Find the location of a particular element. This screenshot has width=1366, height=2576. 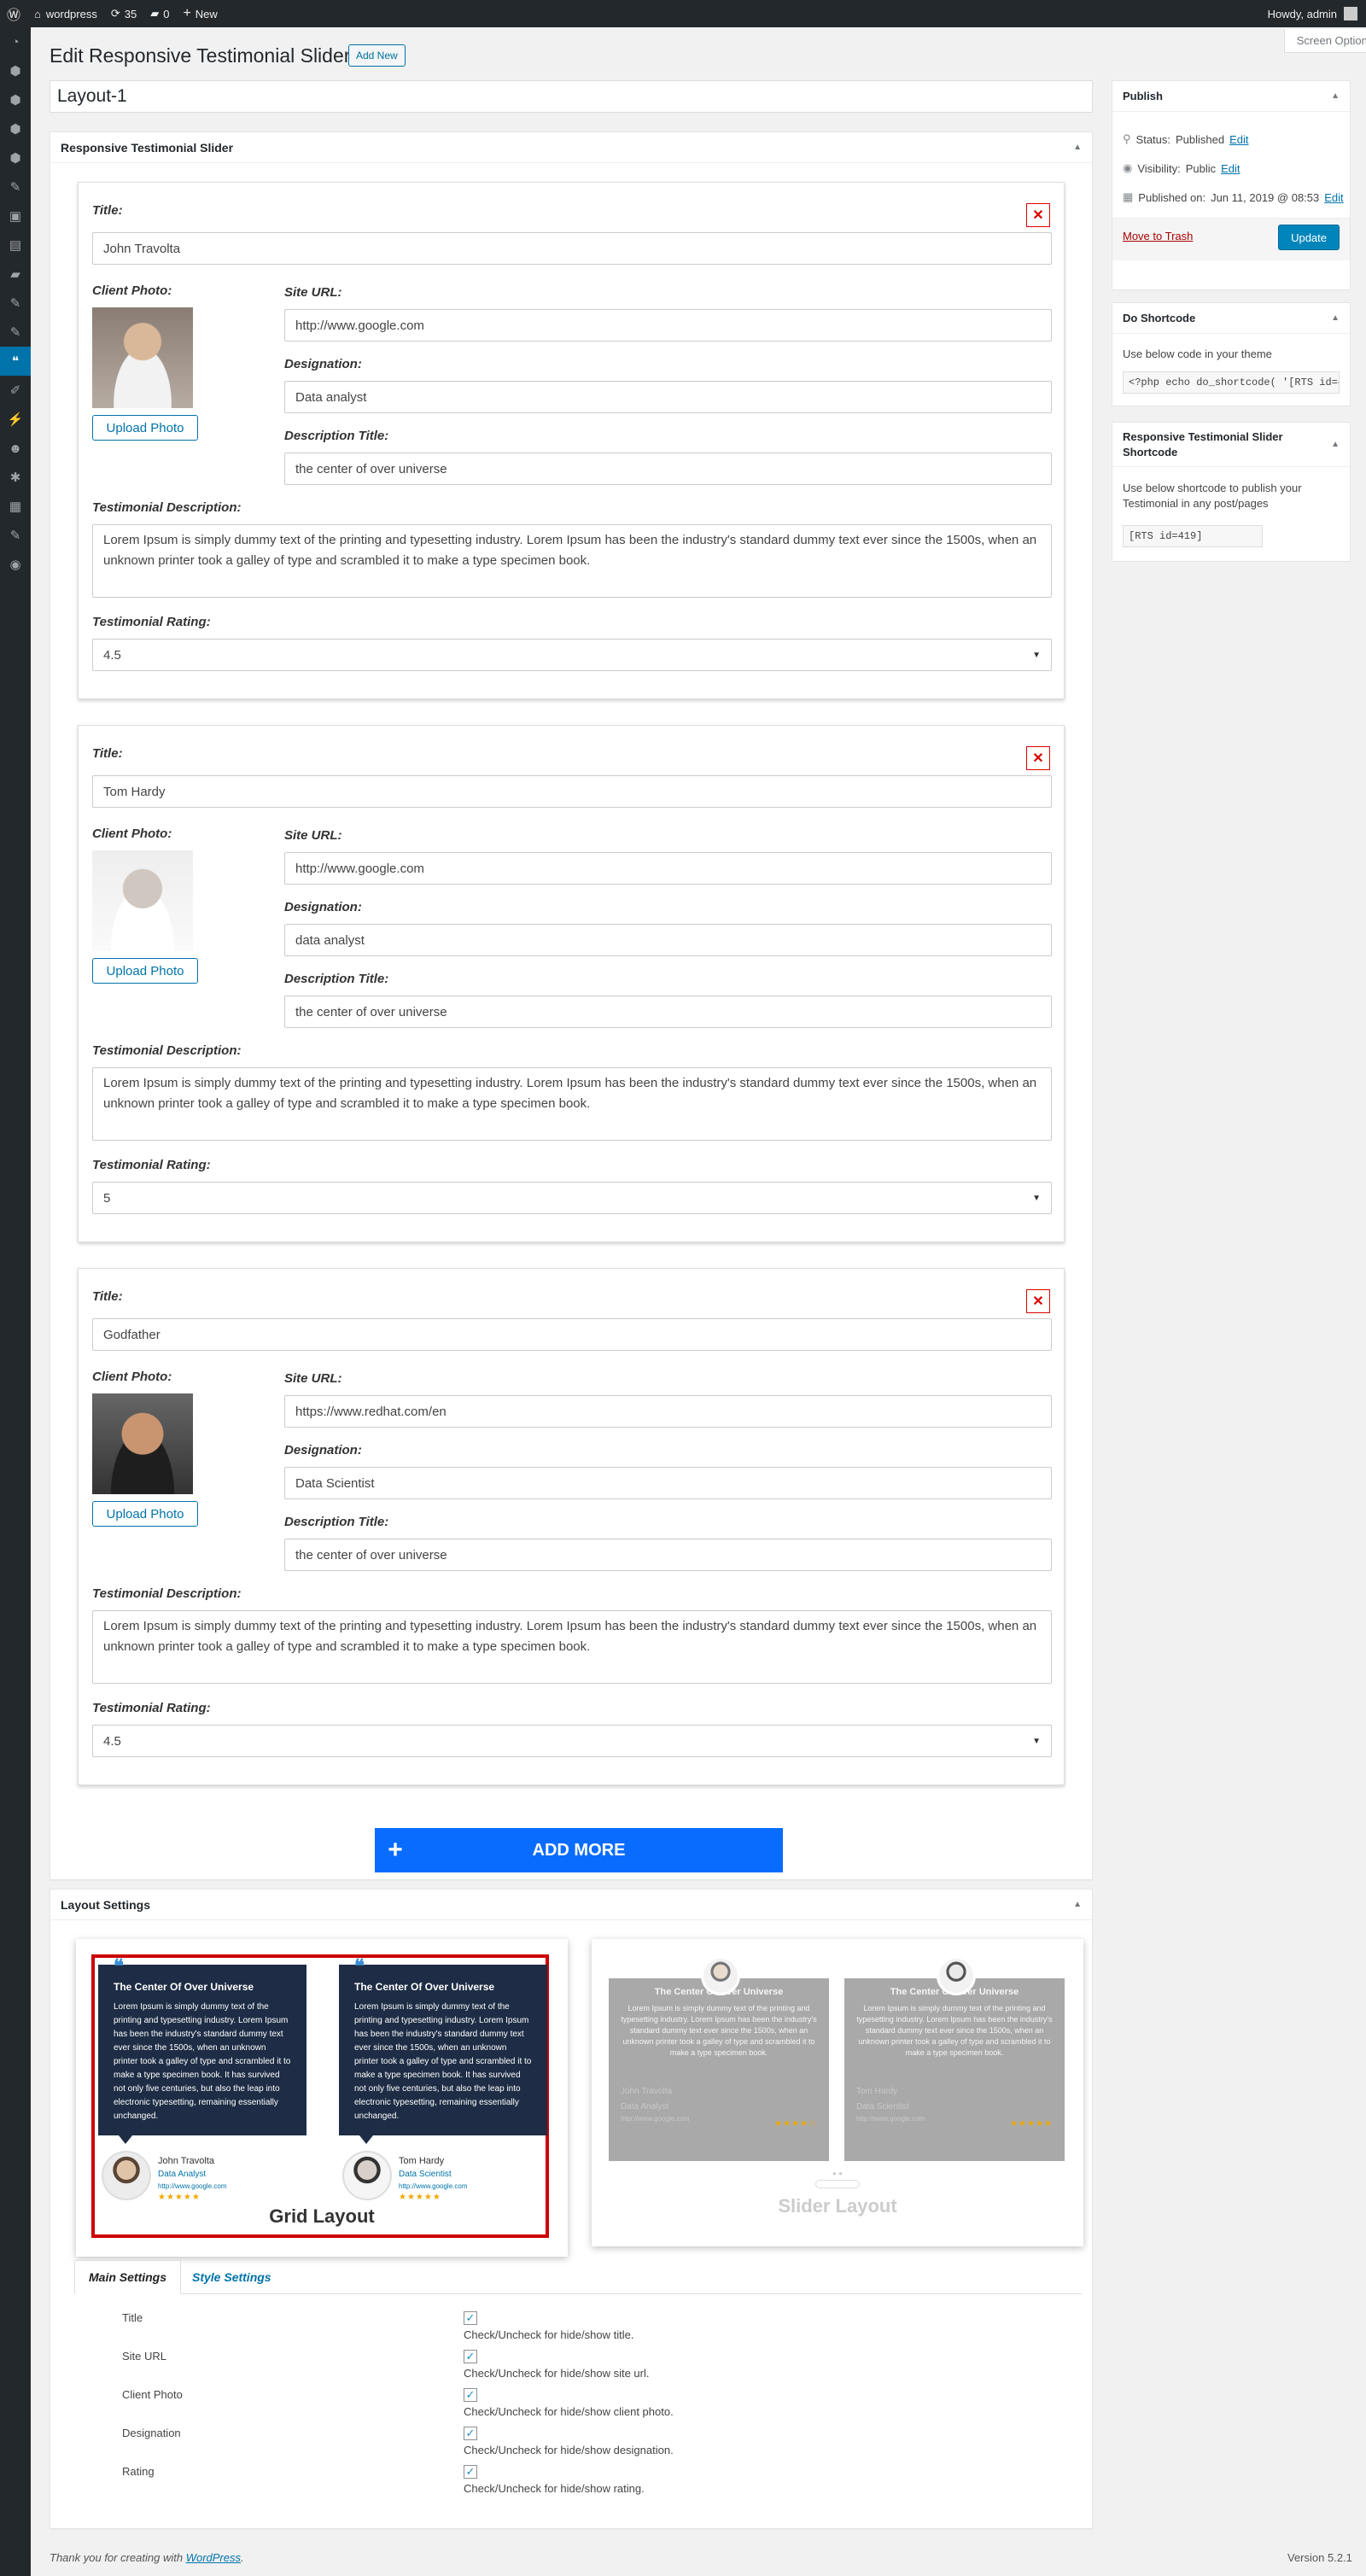

title-input: Godfather is located at coordinates (572, 1334).